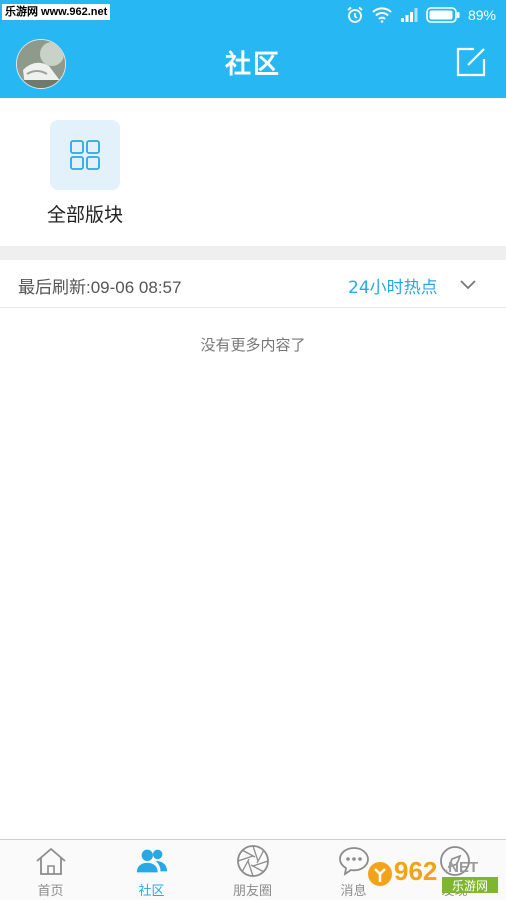  I want to click on empty-state-text: 没有更多内容了, so click(253, 345).